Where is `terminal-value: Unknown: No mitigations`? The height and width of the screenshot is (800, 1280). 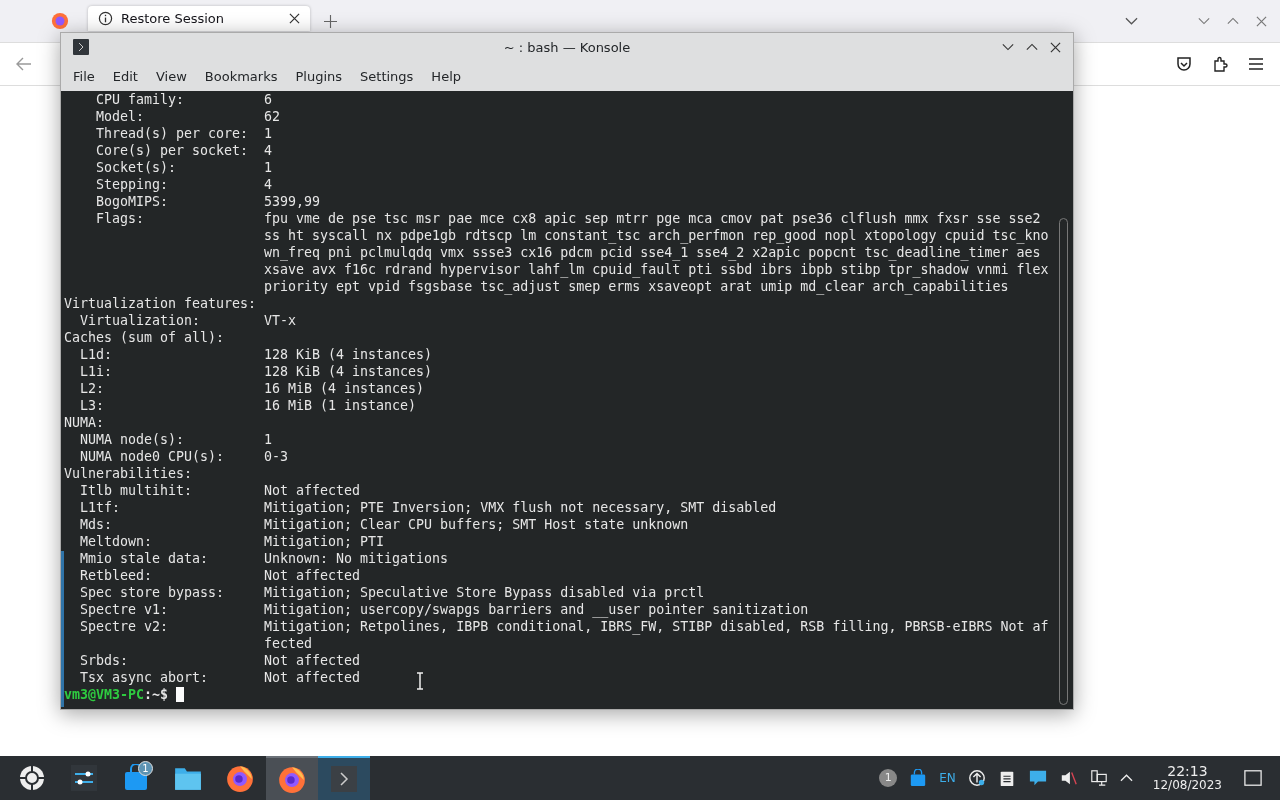 terminal-value: Unknown: No mitigations is located at coordinates (356, 558).